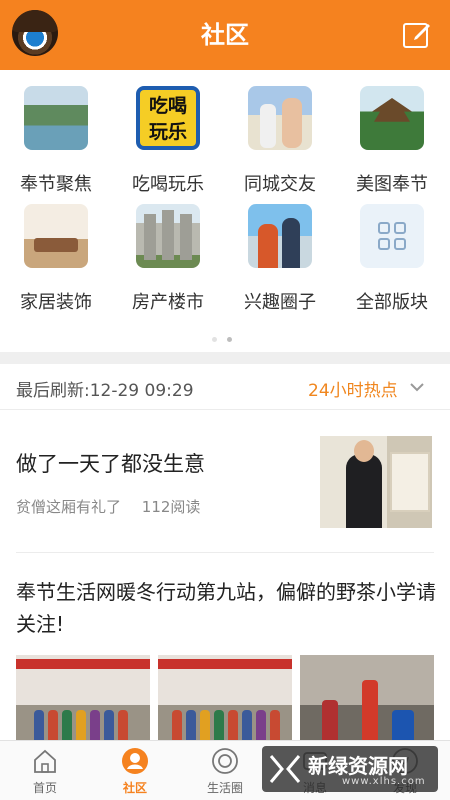  I want to click on section-separator, so click(225, 358).